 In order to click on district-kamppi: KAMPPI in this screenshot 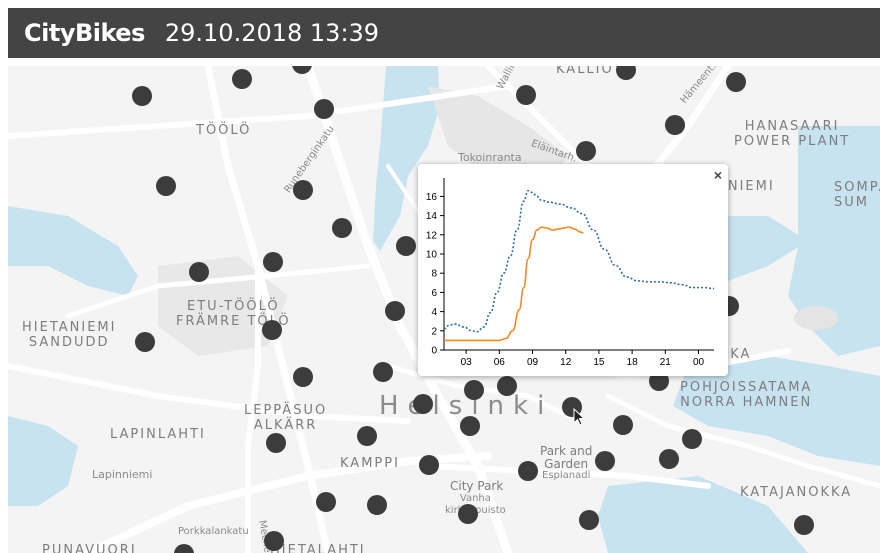, I will do `click(370, 463)`.